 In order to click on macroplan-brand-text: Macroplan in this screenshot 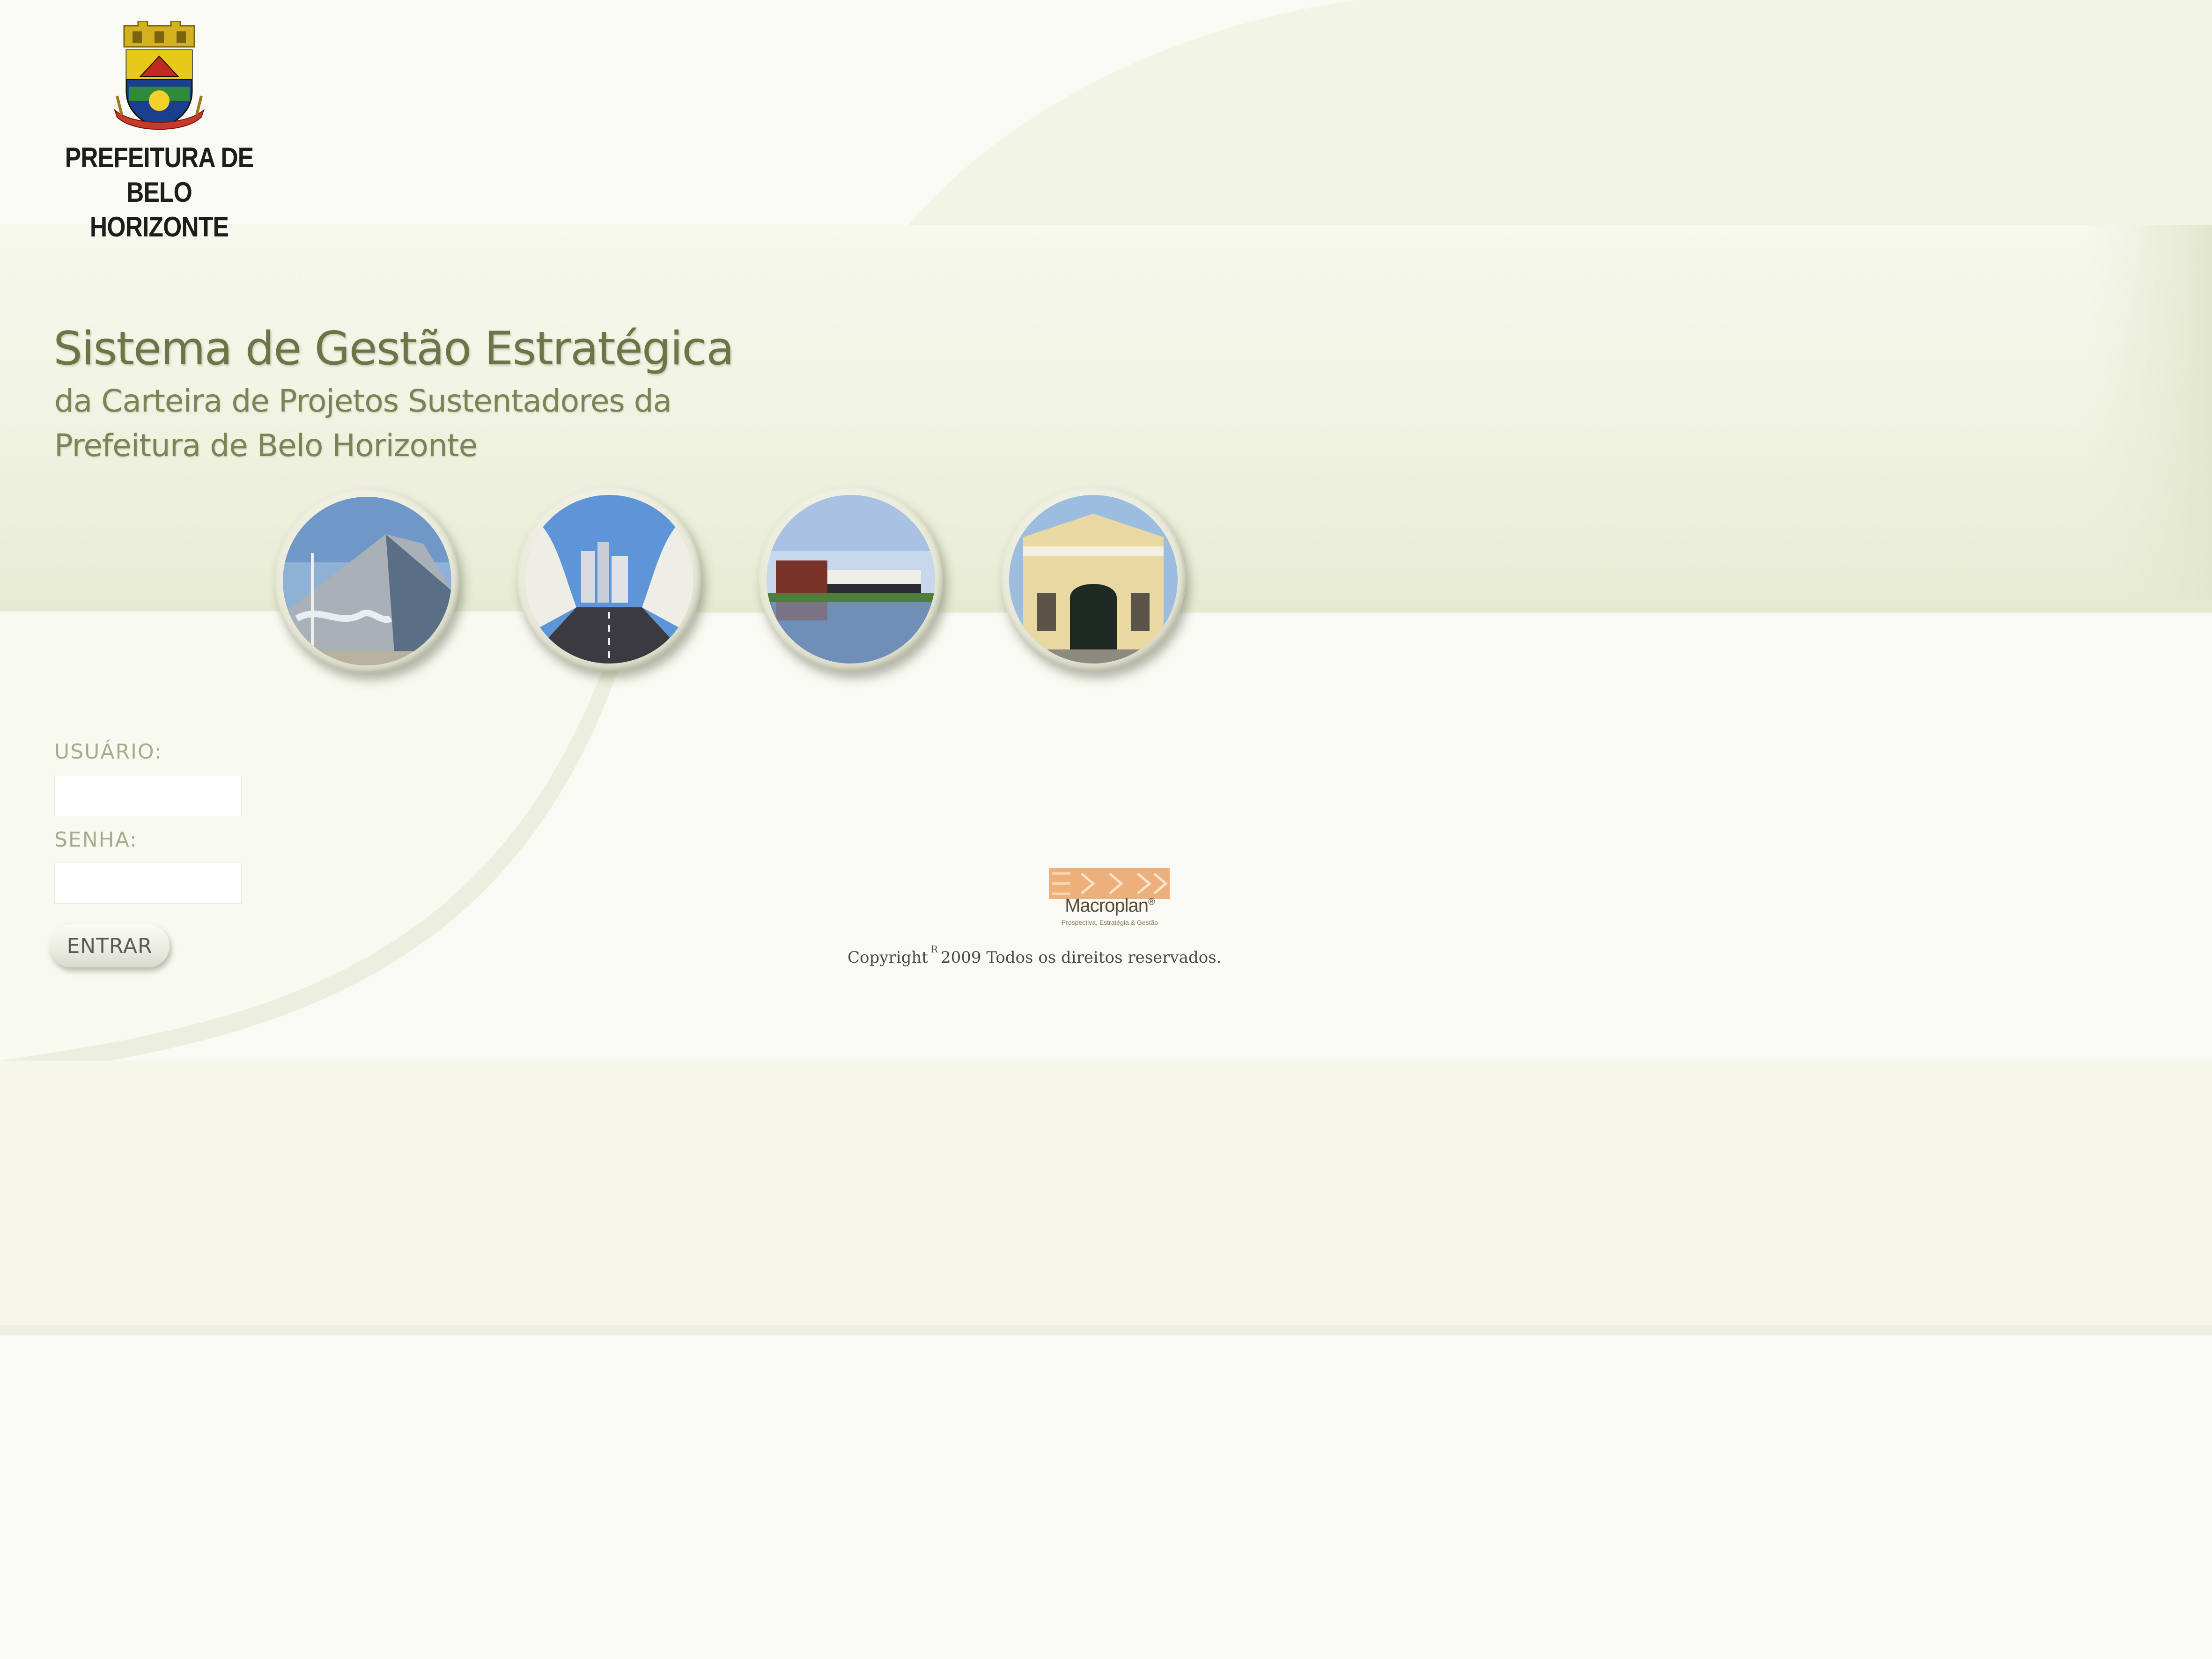, I will do `click(1107, 905)`.